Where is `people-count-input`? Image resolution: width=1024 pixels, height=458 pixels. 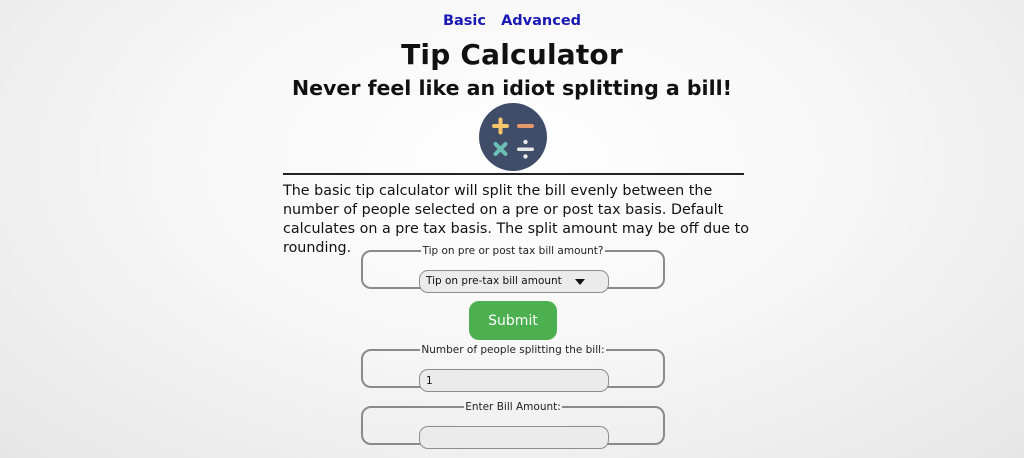
people-count-input is located at coordinates (514, 380).